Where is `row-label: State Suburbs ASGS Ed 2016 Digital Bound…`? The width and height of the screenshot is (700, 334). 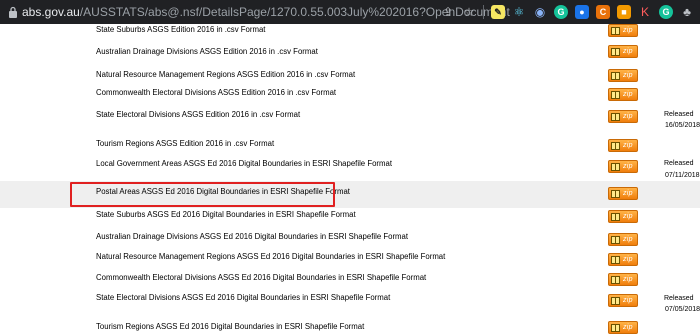
row-label: State Suburbs ASGS Ed 2016 Digital Bound… is located at coordinates (226, 214).